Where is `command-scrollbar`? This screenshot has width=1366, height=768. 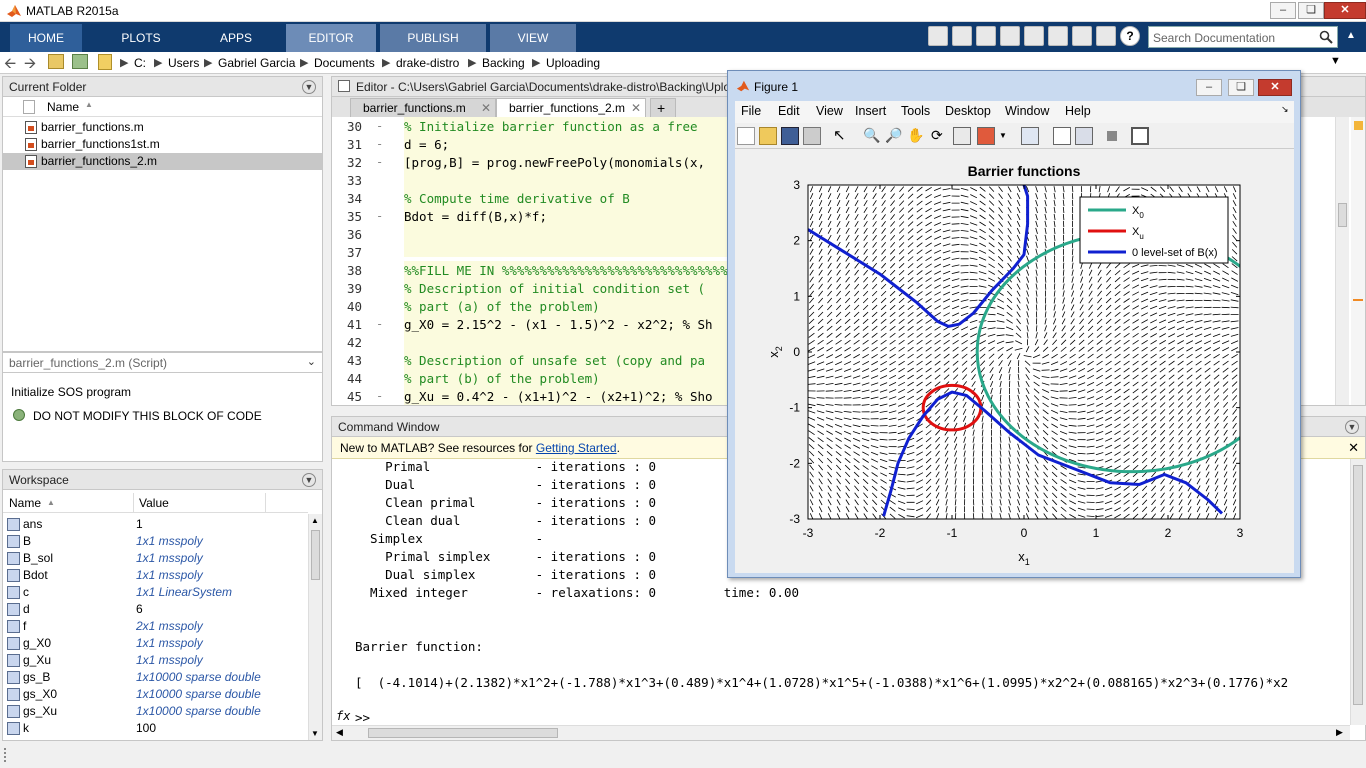
command-scrollbar is located at coordinates (1358, 592).